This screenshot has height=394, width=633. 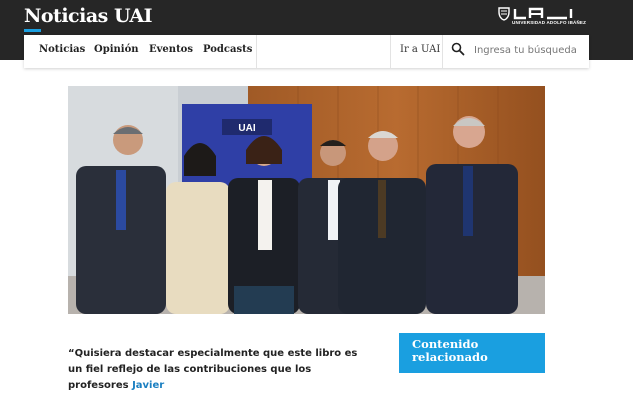 I want to click on nav-item-noticias: Noticias, so click(x=62, y=51).